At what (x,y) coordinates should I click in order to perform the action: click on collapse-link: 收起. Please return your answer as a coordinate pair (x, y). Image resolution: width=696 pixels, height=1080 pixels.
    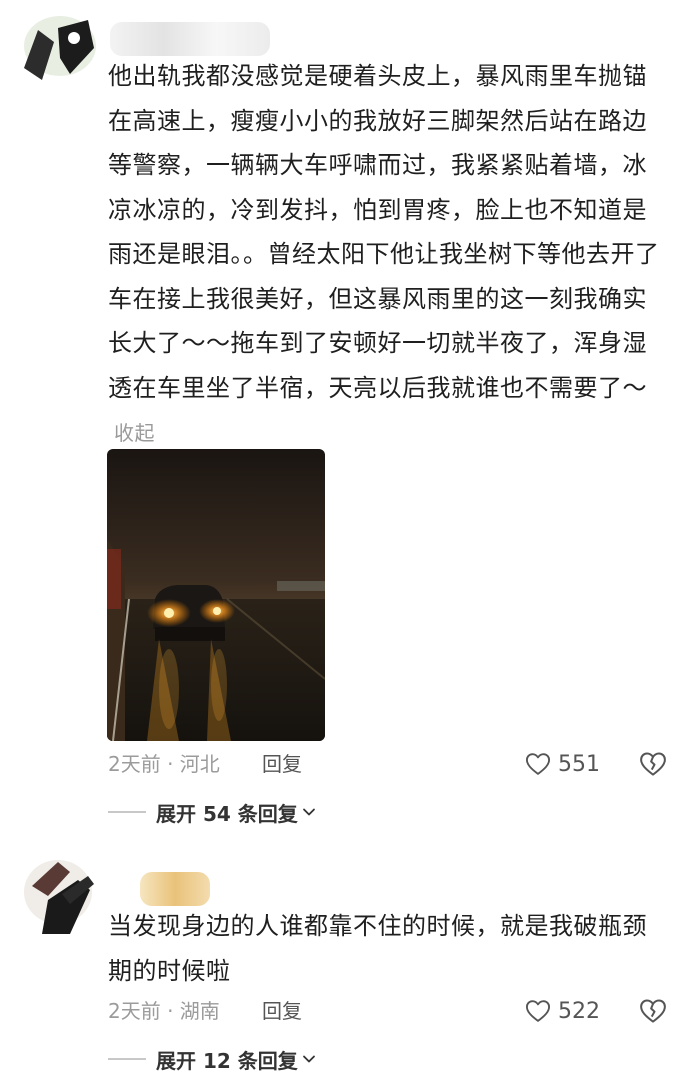
    Looking at the image, I should click on (134, 433).